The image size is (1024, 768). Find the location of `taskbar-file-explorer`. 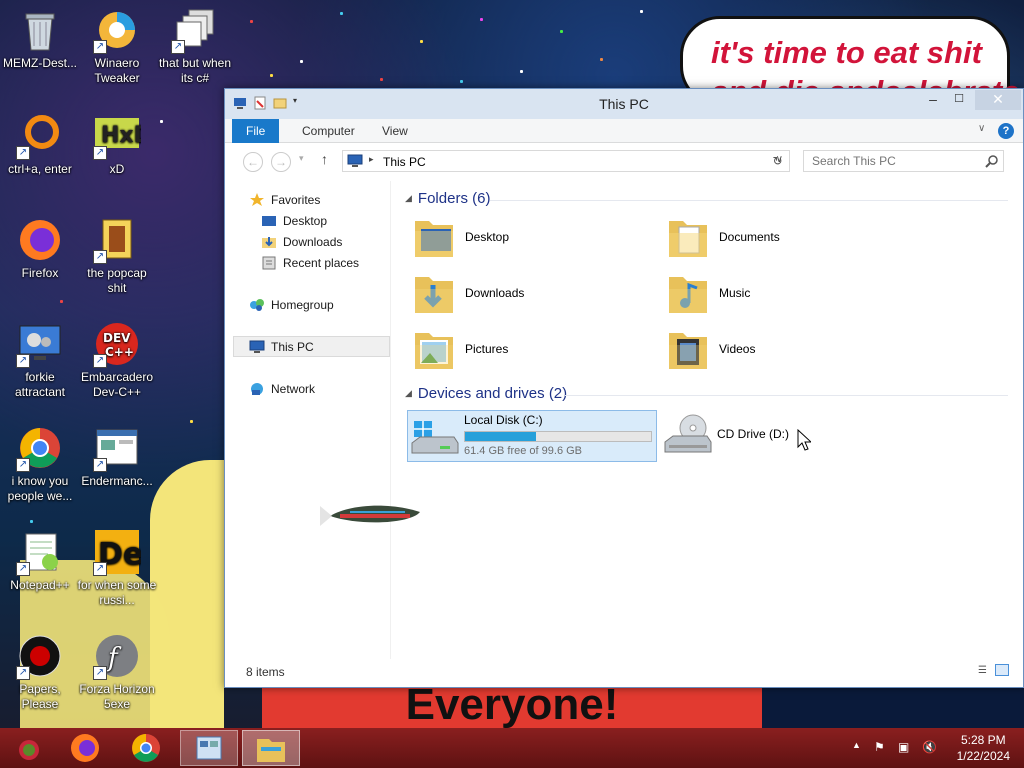

taskbar-file-explorer is located at coordinates (271, 748).